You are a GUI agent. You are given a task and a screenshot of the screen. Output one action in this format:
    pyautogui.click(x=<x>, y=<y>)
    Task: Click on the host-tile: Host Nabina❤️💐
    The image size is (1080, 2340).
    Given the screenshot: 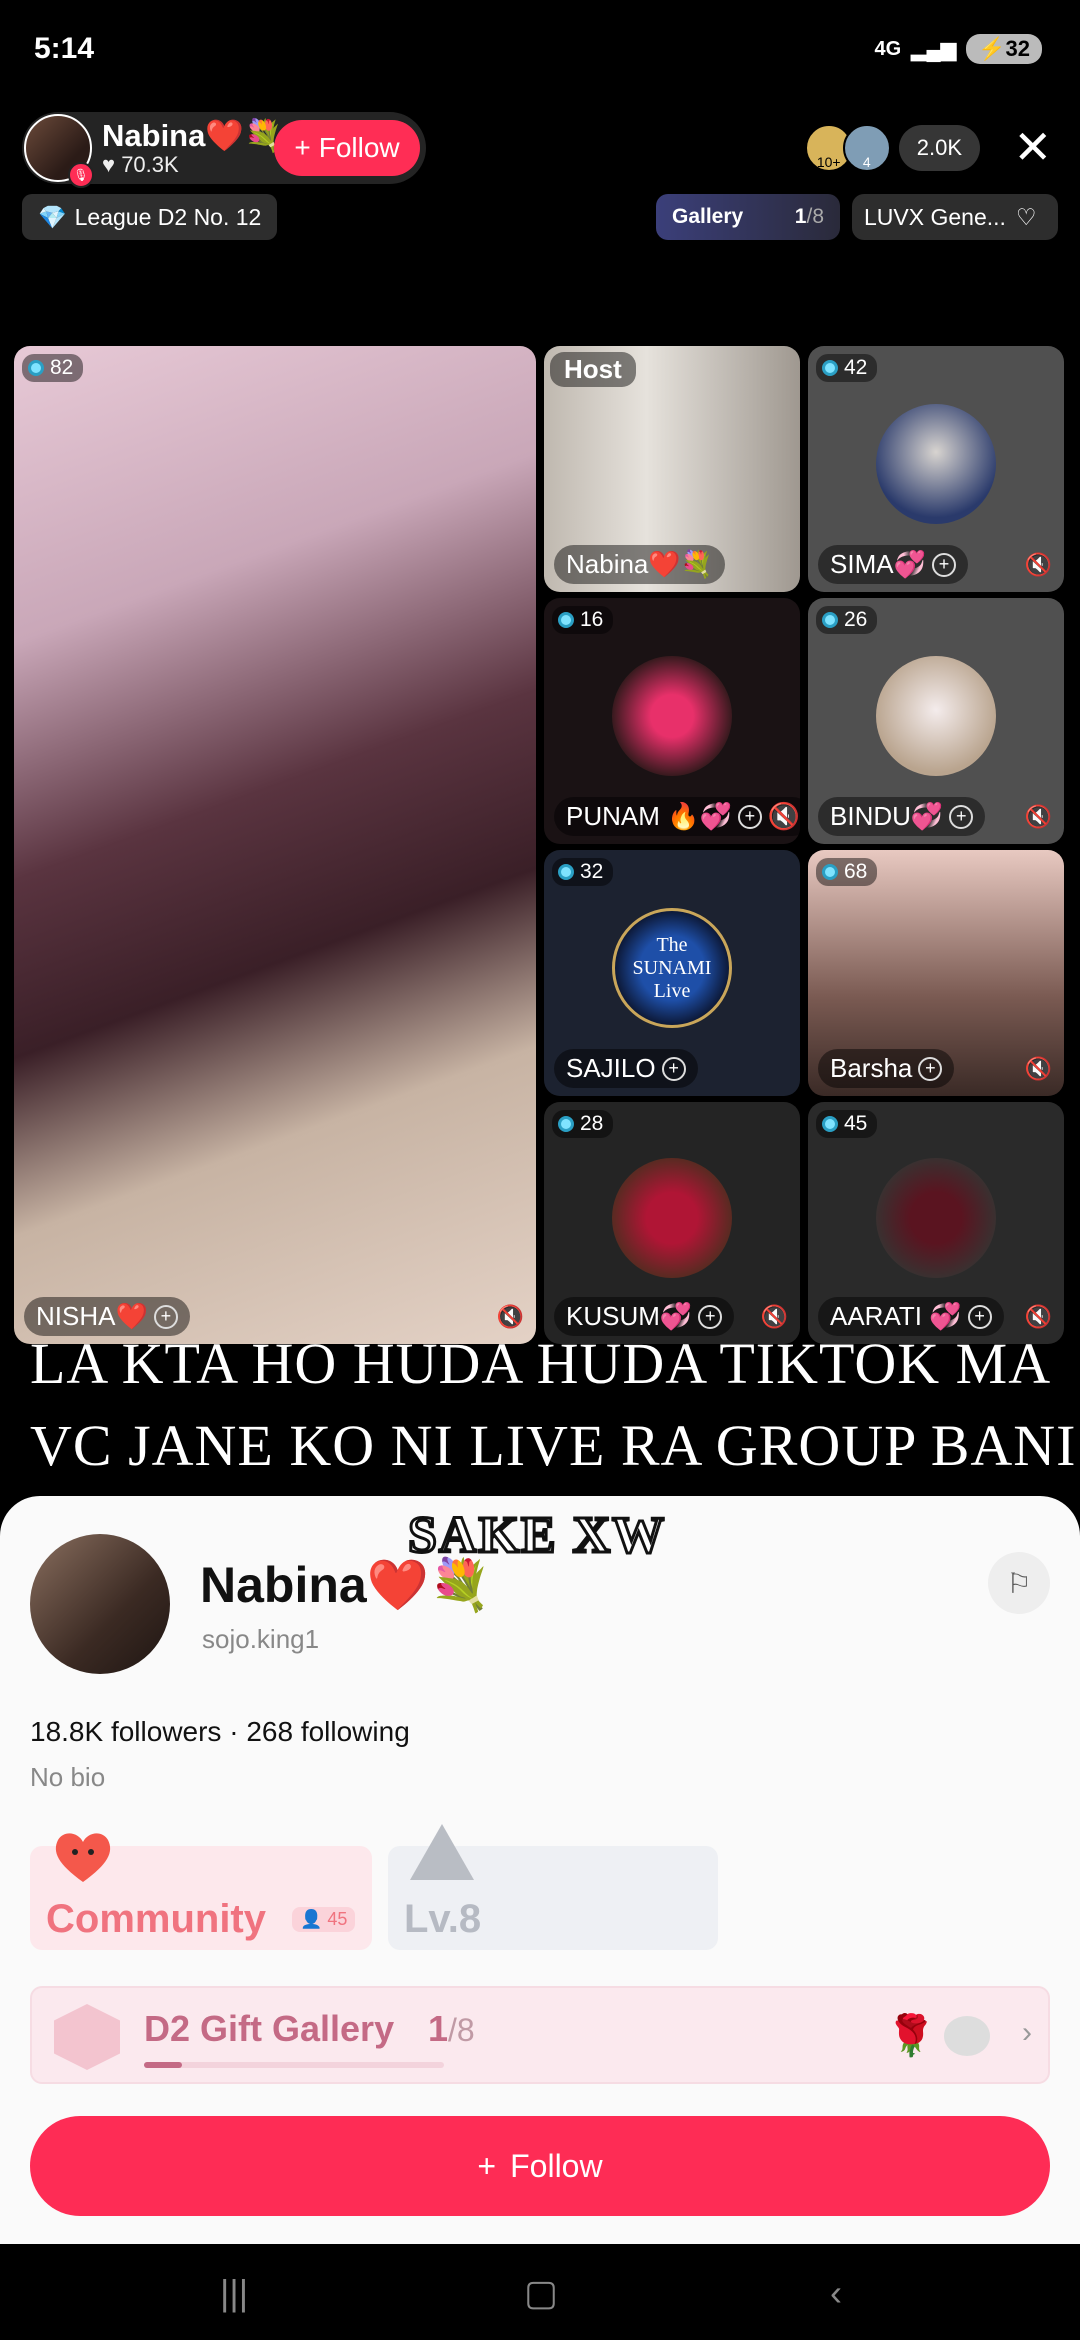 What is the action you would take?
    pyautogui.click(x=672, y=469)
    